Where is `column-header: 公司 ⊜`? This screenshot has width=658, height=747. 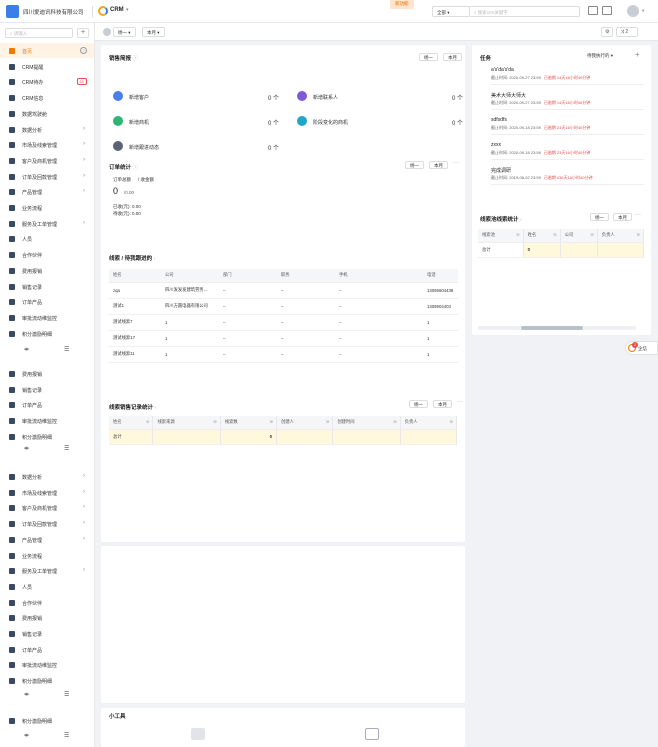 column-header: 公司 ⊜ is located at coordinates (579, 236).